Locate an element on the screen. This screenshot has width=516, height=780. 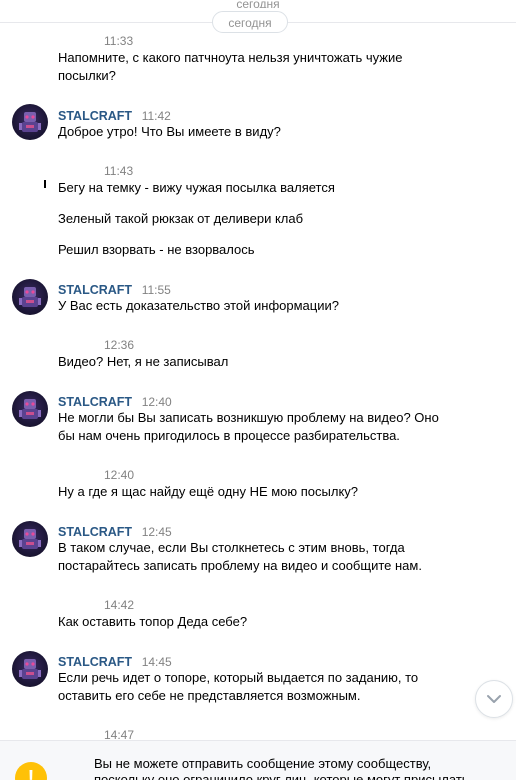
message-time: 11:43 is located at coordinates (119, 171).